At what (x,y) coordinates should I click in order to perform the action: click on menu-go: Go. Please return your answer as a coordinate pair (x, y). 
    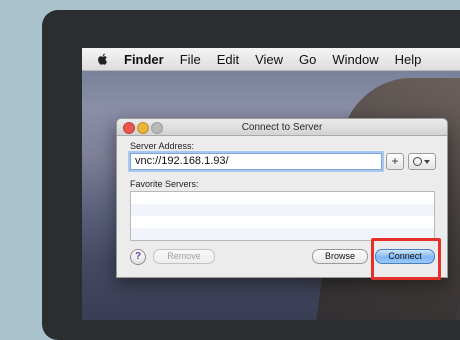
    Looking at the image, I should click on (307, 59).